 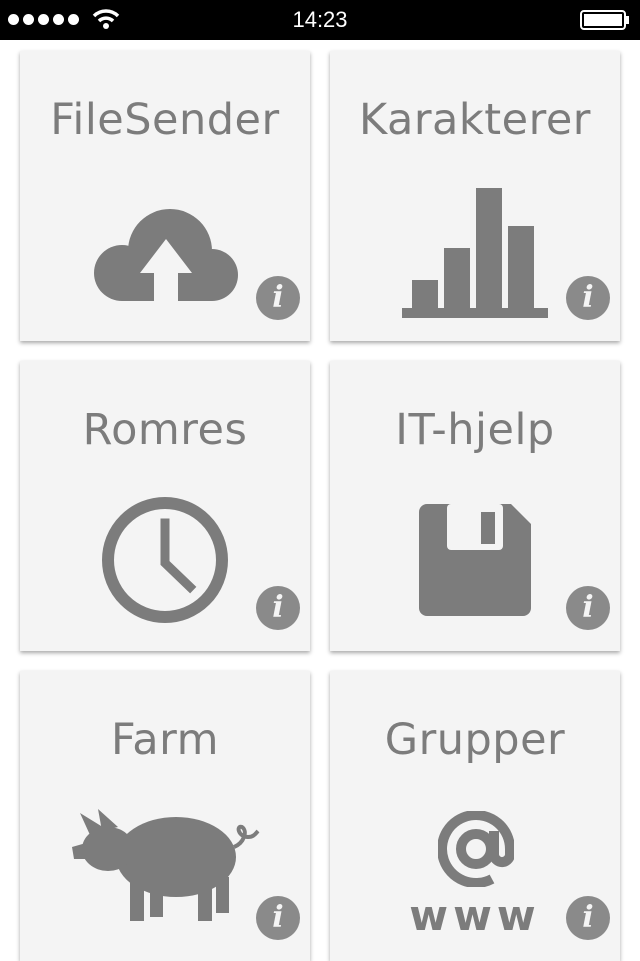 I want to click on at-sign-icon, so click(x=476, y=849).